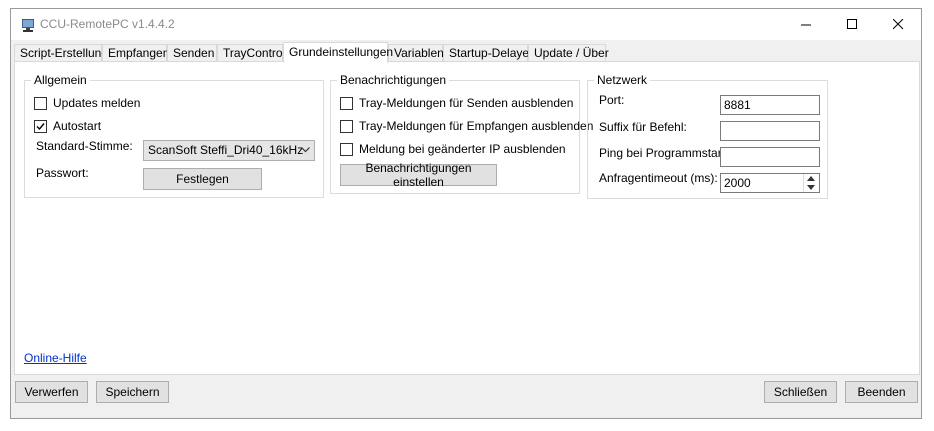 This screenshot has height=431, width=934. Describe the element at coordinates (770, 131) in the screenshot. I see `suffix-input` at that location.